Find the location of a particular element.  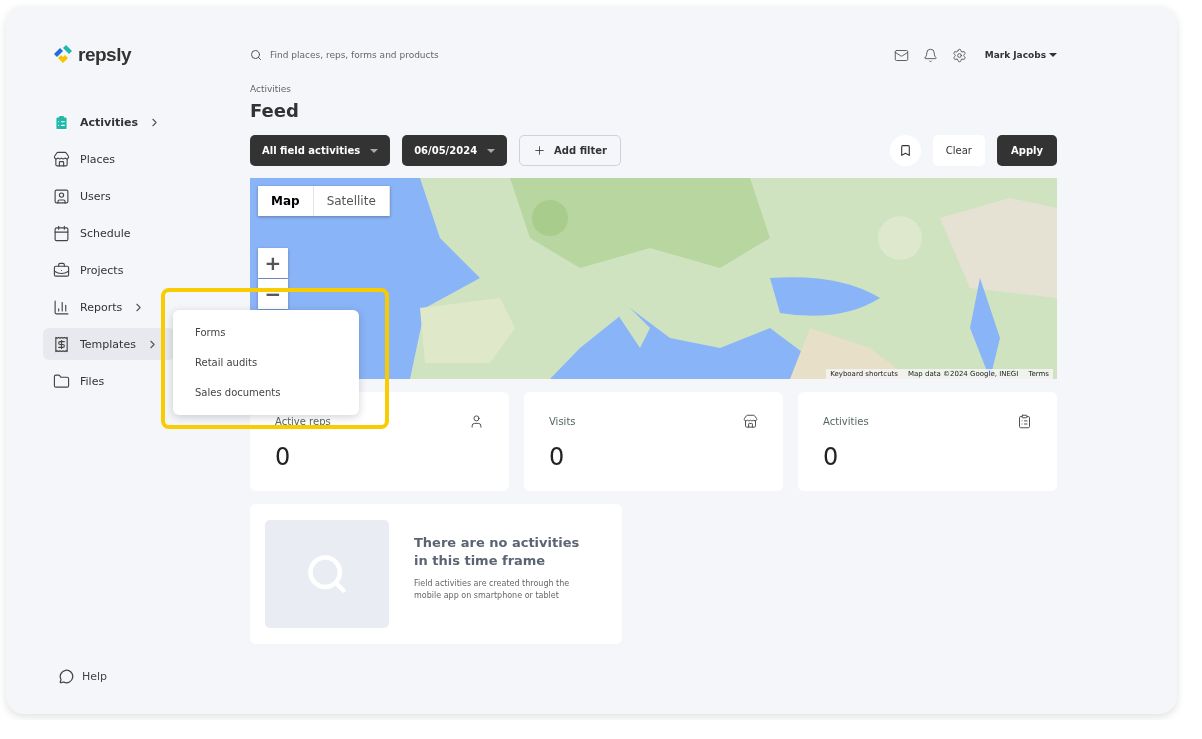

mail-icon is located at coordinates (901, 55).